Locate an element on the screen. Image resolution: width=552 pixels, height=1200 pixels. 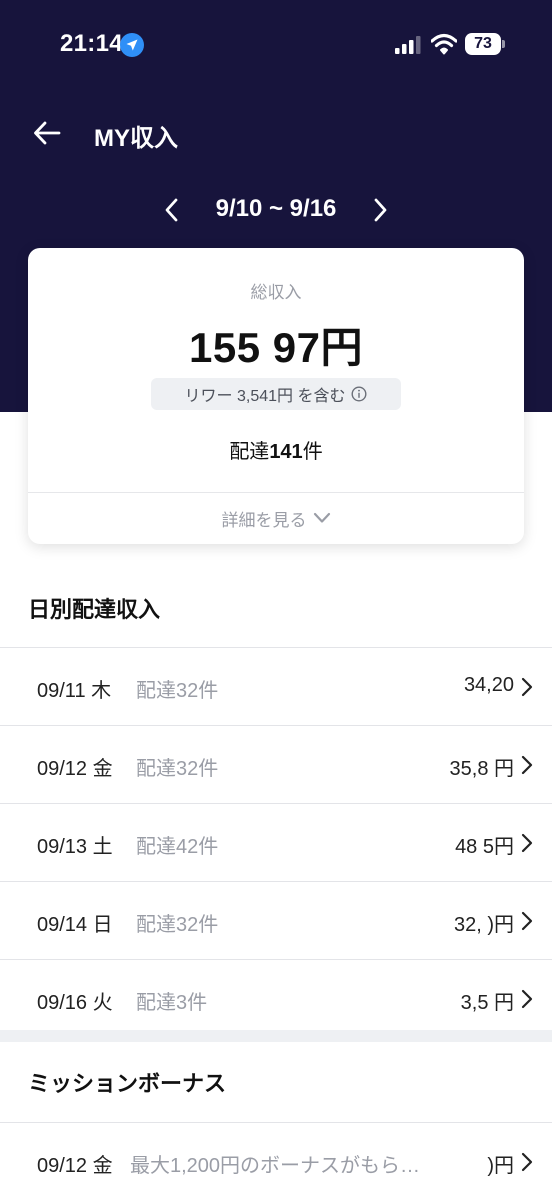
section-separator is located at coordinates (276, 1036).